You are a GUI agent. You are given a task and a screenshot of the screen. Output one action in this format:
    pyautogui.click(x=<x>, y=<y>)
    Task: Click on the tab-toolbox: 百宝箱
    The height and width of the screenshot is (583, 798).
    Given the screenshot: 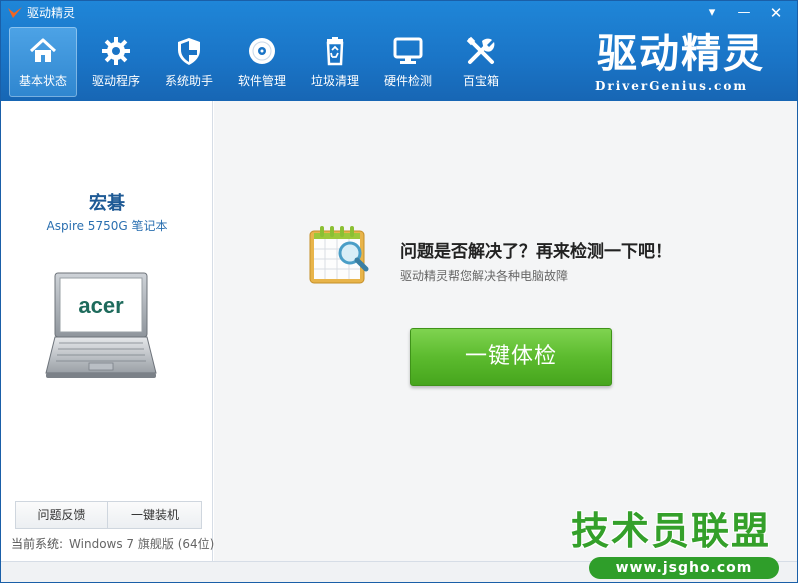 What is the action you would take?
    pyautogui.click(x=481, y=62)
    